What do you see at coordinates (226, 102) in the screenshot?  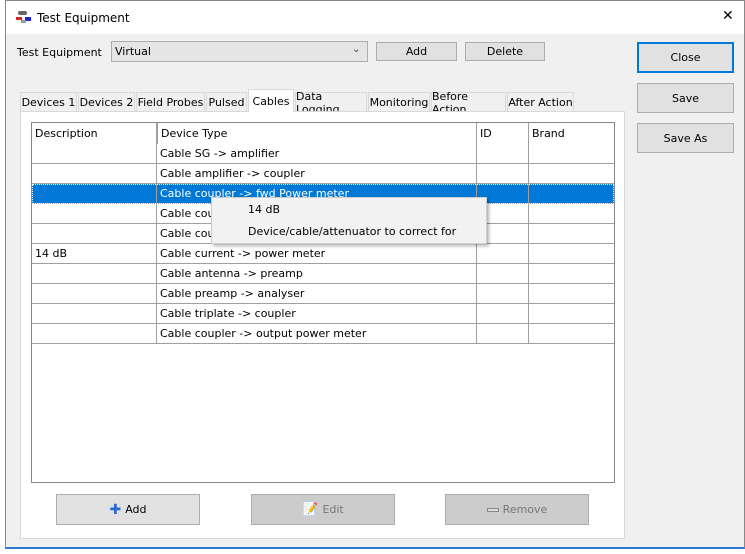 I see `tab-pulsed: Pulsed` at bounding box center [226, 102].